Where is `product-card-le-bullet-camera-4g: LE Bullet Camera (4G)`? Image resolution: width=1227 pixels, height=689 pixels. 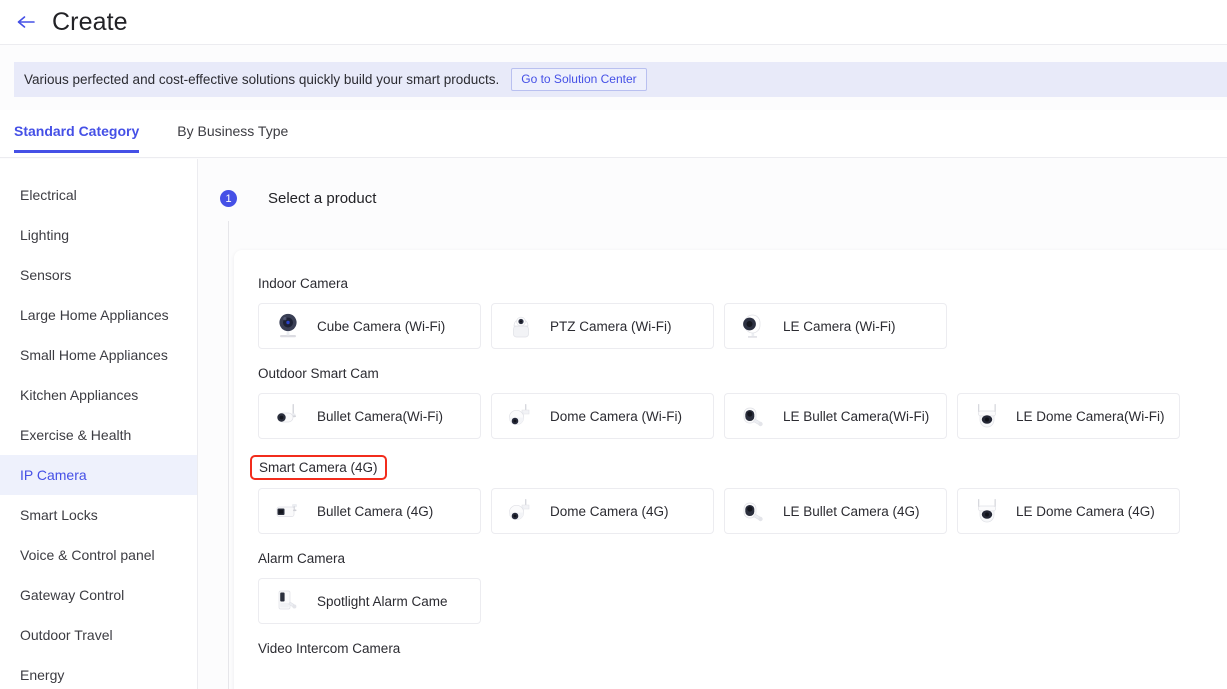 product-card-le-bullet-camera-4g: LE Bullet Camera (4G) is located at coordinates (835, 511).